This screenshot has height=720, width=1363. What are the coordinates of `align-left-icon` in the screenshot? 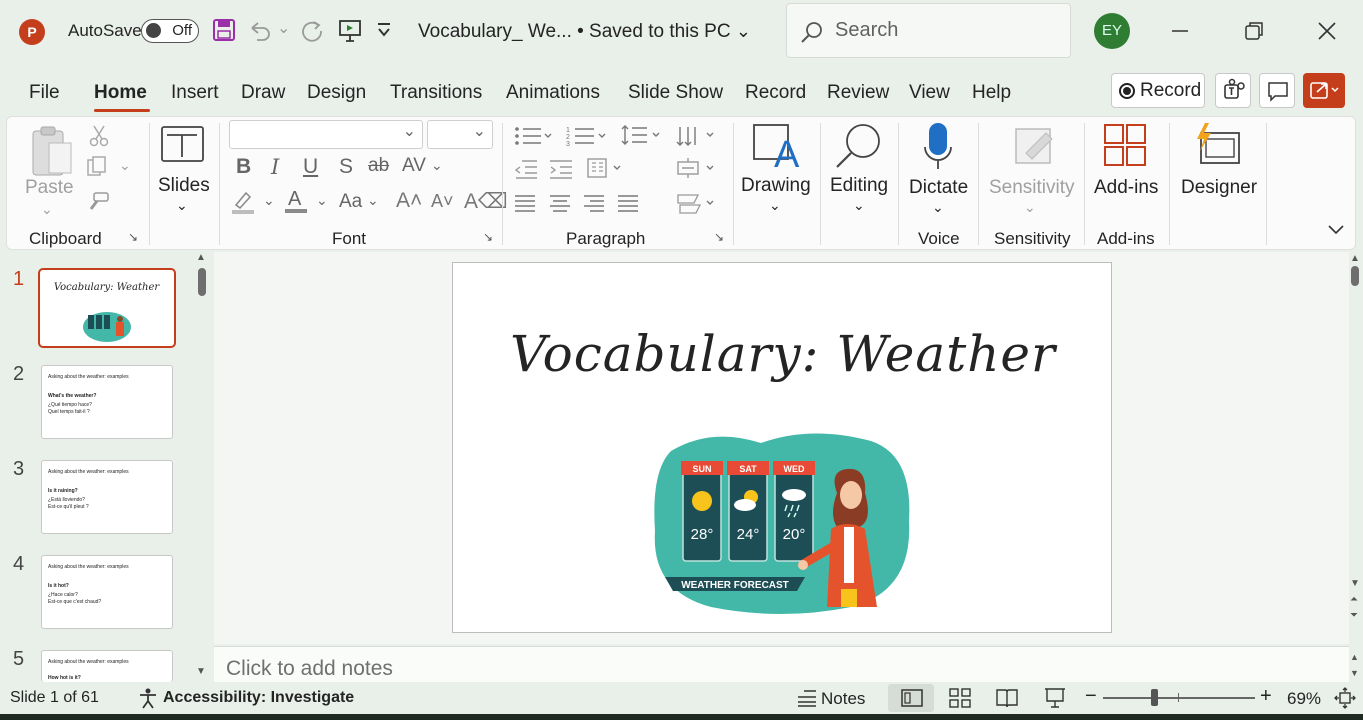 It's located at (525, 203).